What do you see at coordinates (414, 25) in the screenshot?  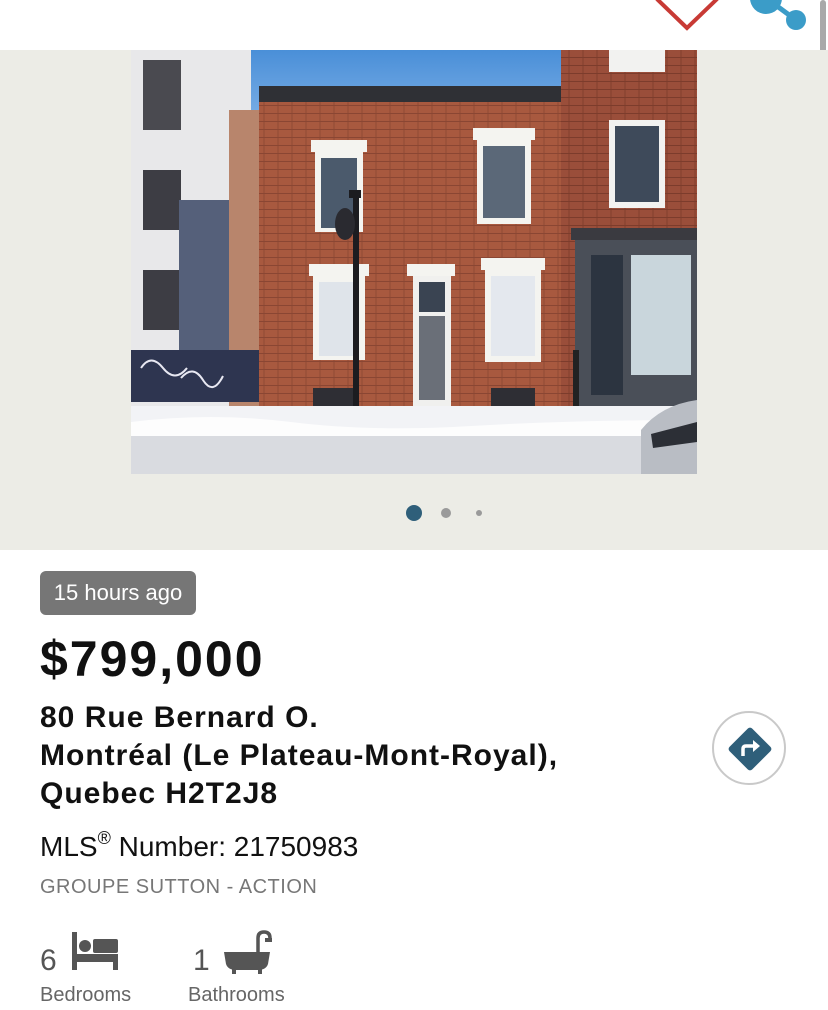 I see `top-bar` at bounding box center [414, 25].